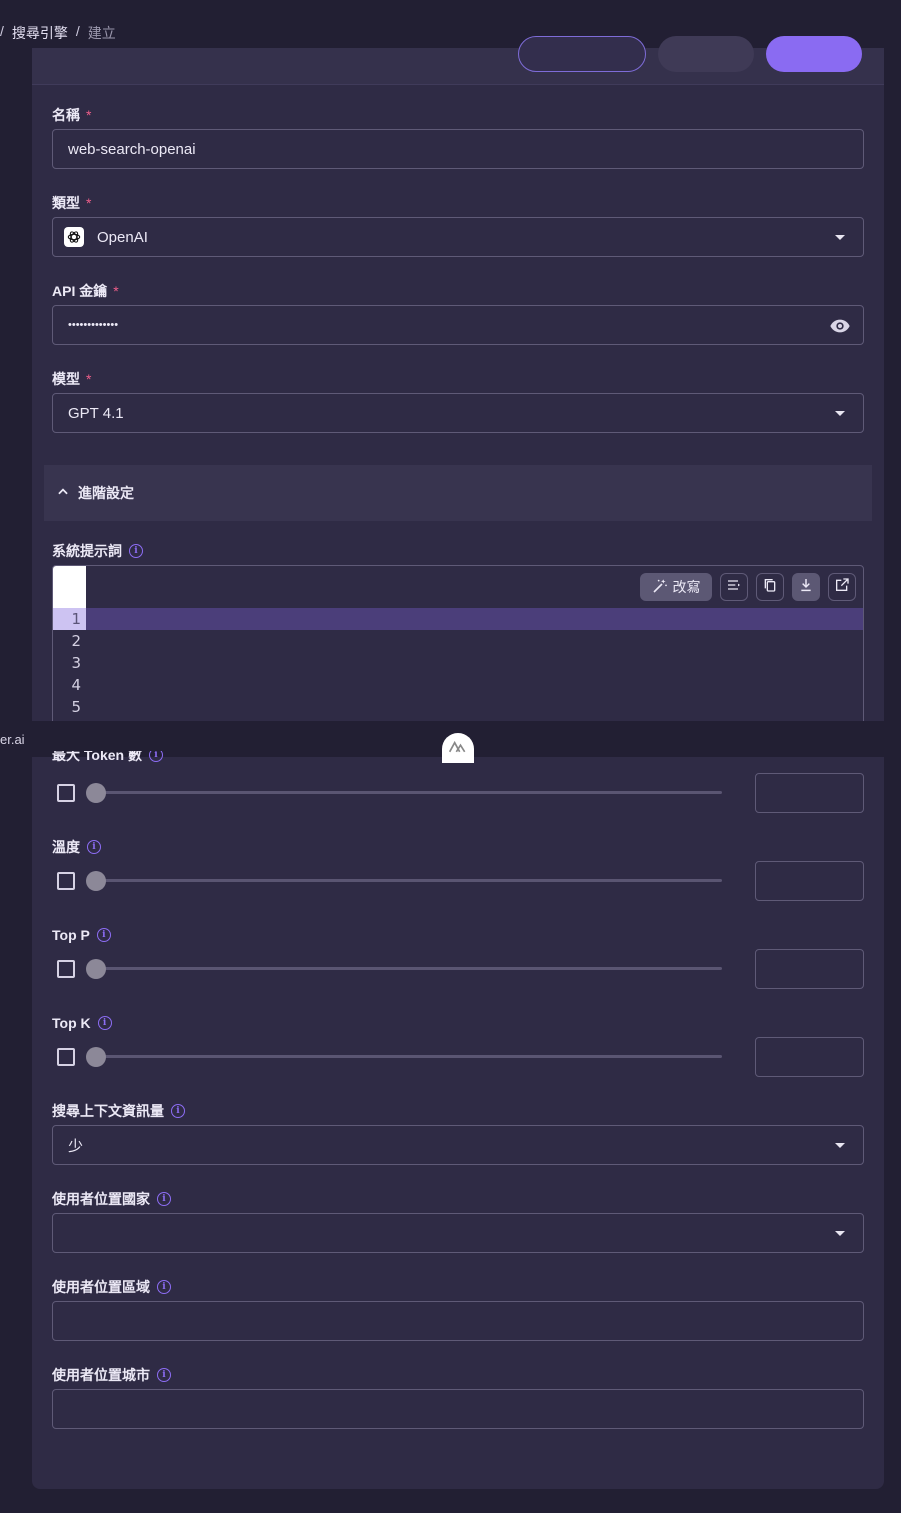 Image resolution: width=901 pixels, height=1513 pixels. Describe the element at coordinates (63, 493) in the screenshot. I see `chevron-up-icon` at that location.